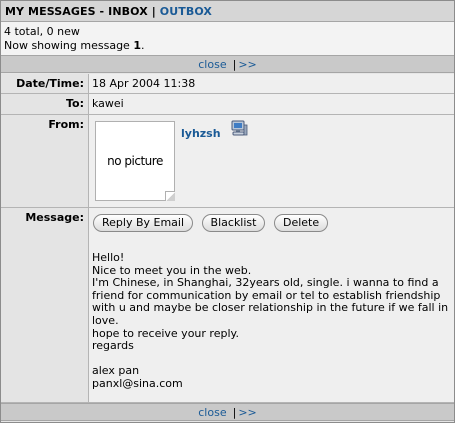  Describe the element at coordinates (45, 305) in the screenshot. I see `message-label: Message:` at that location.